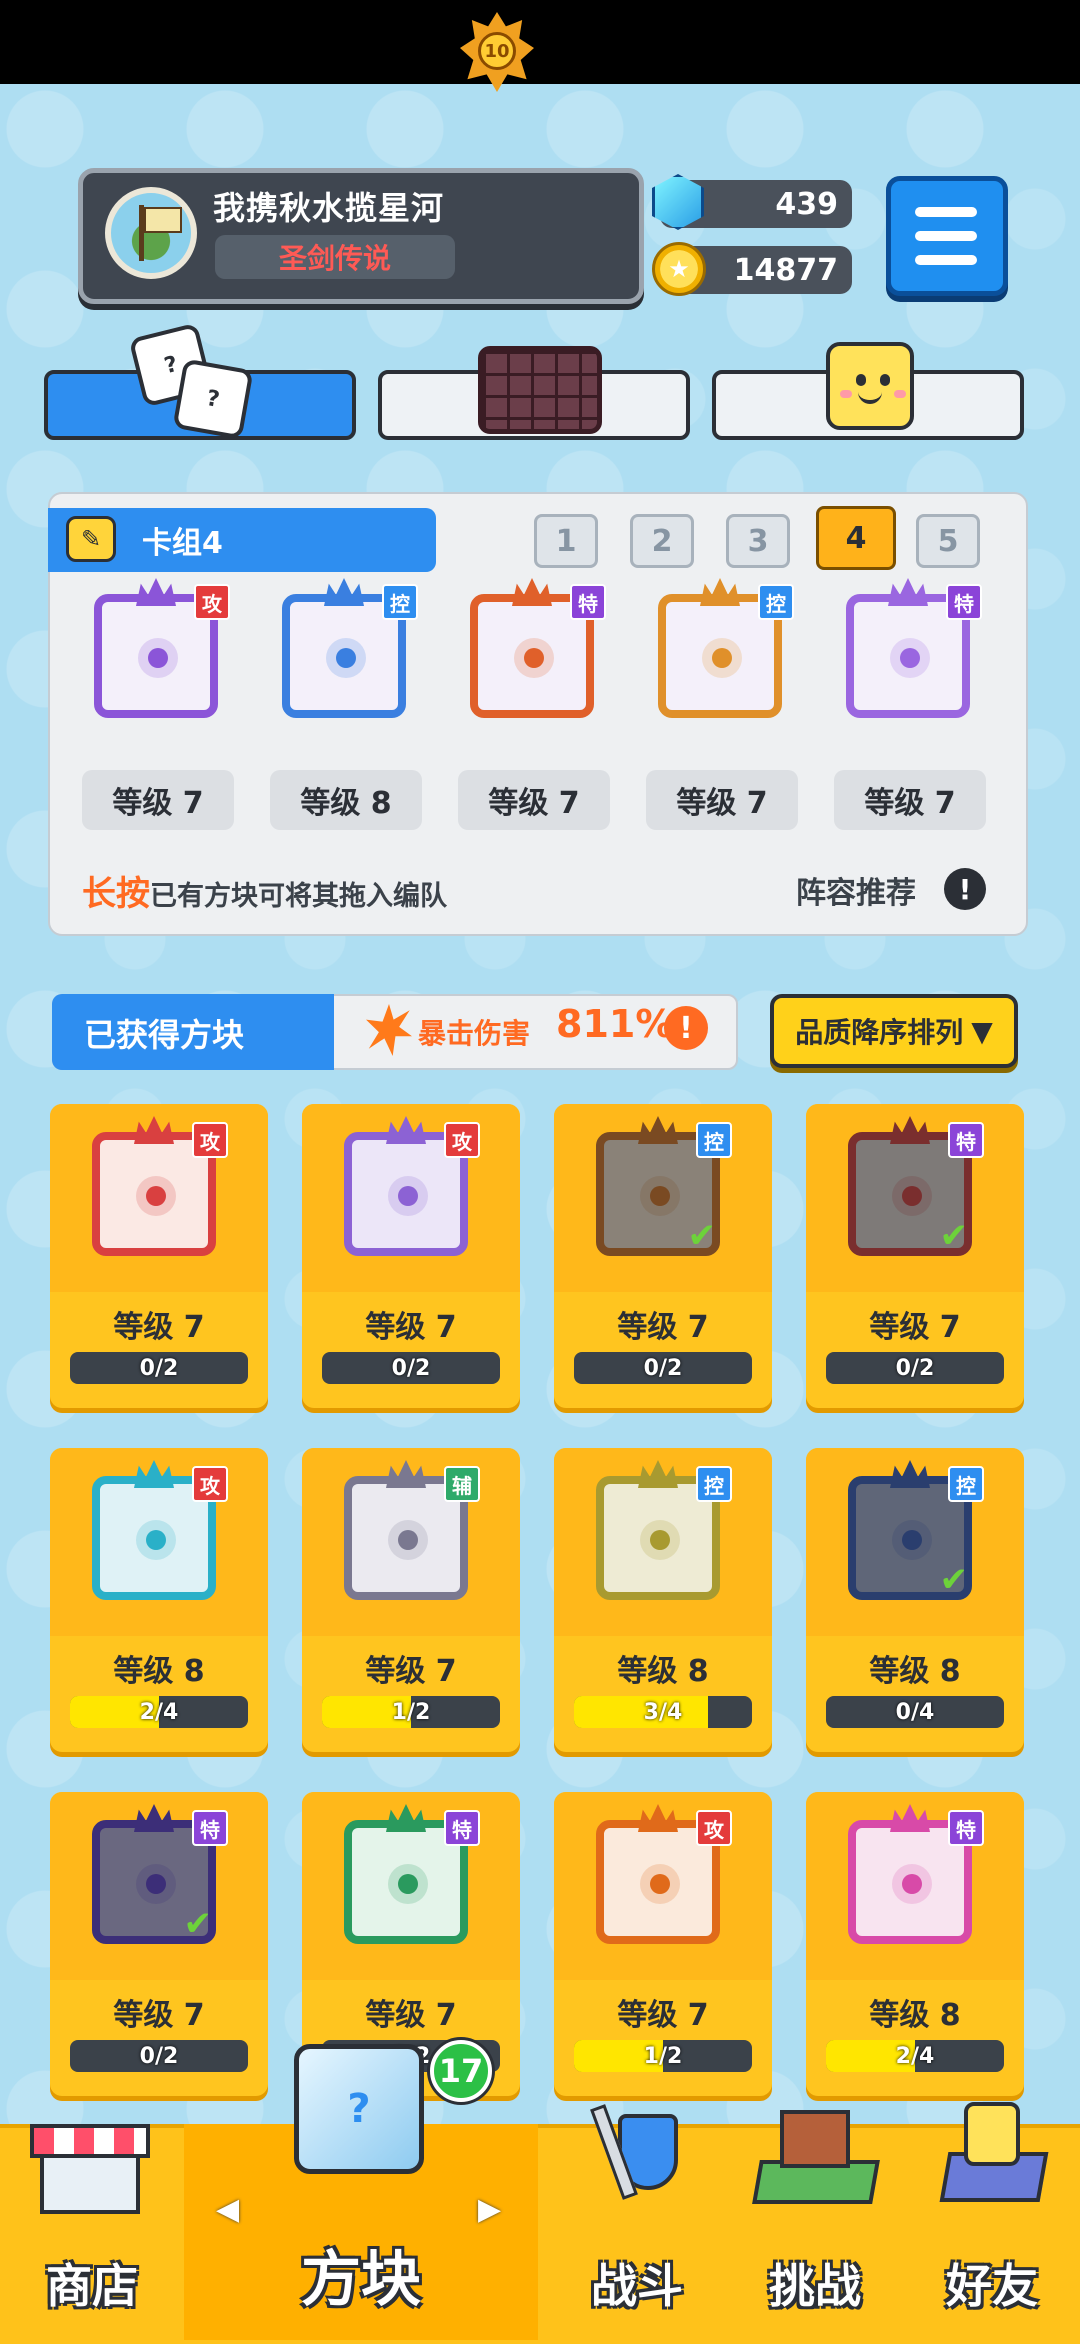  What do you see at coordinates (663, 2056) in the screenshot?
I see `upgrade-progress-bar: 1/2` at bounding box center [663, 2056].